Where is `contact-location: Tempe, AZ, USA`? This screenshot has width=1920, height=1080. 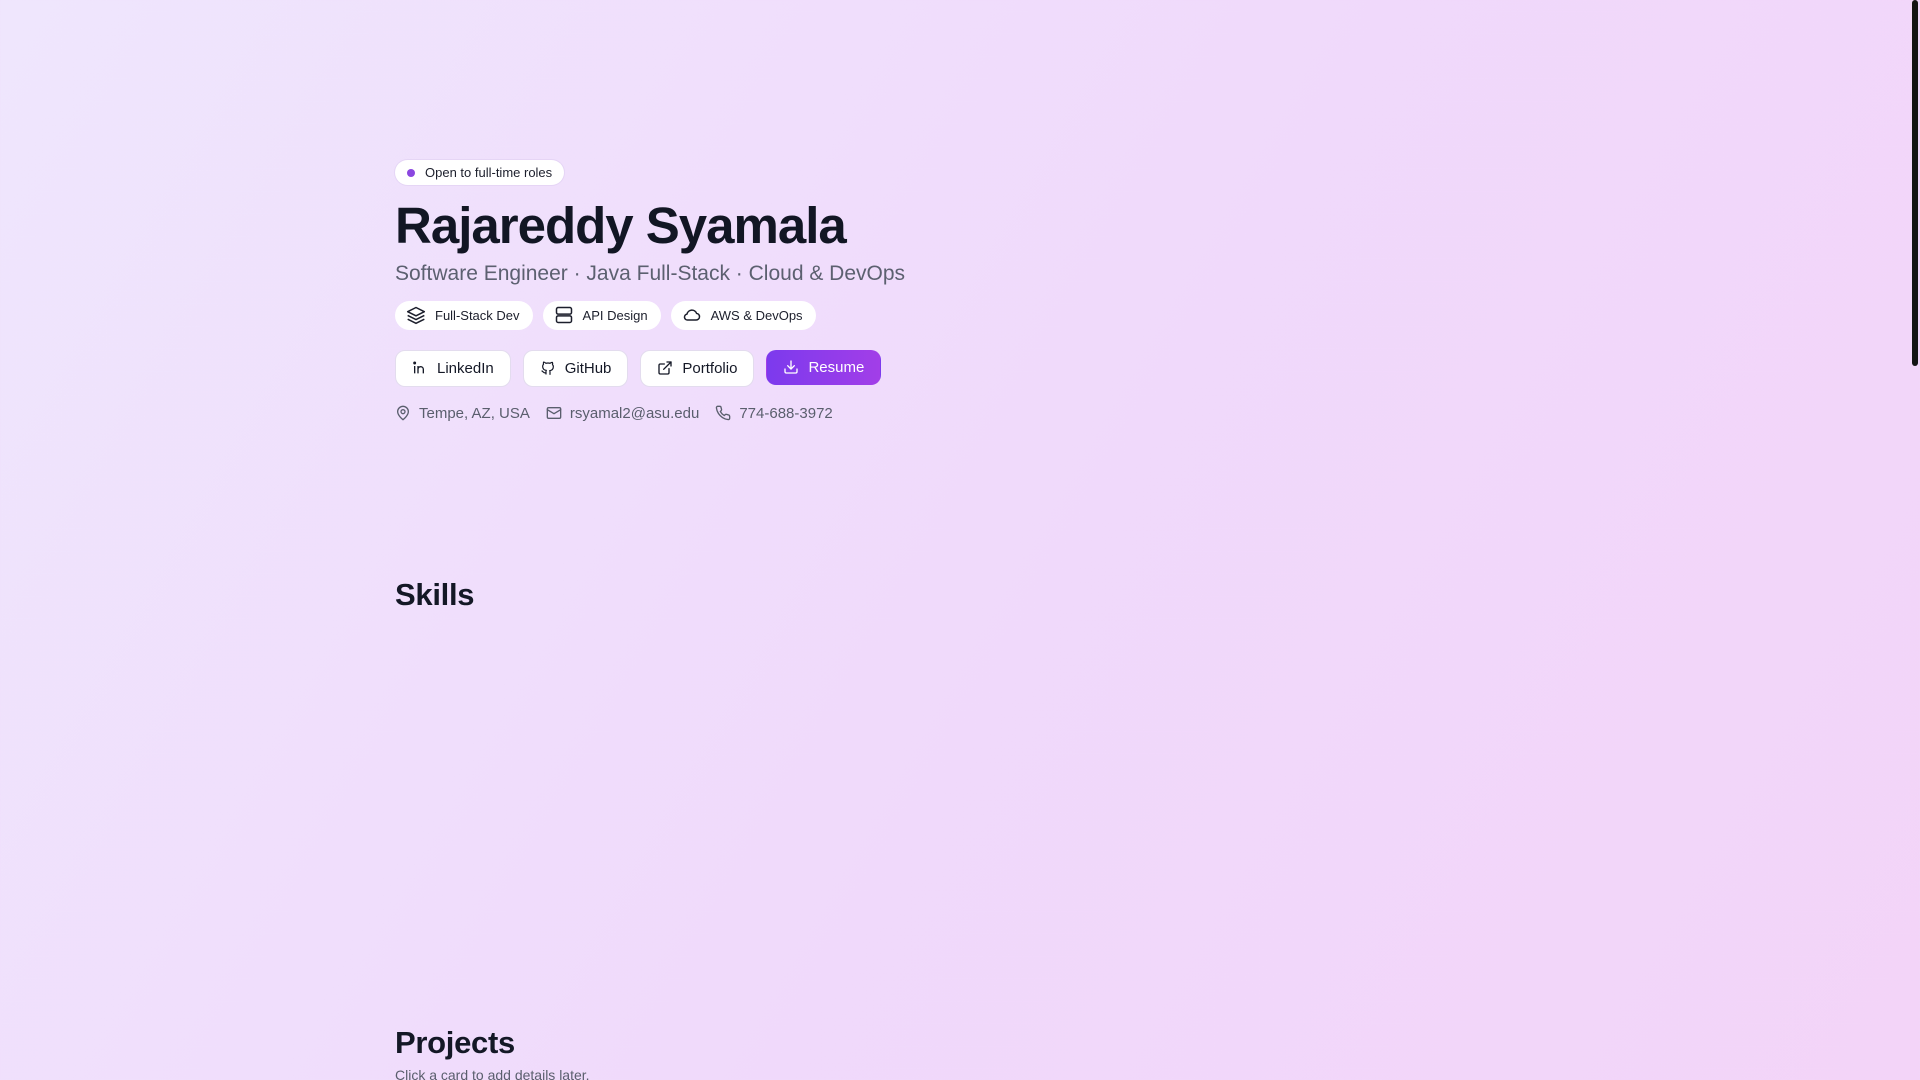 contact-location: Tempe, AZ, USA is located at coordinates (462, 413).